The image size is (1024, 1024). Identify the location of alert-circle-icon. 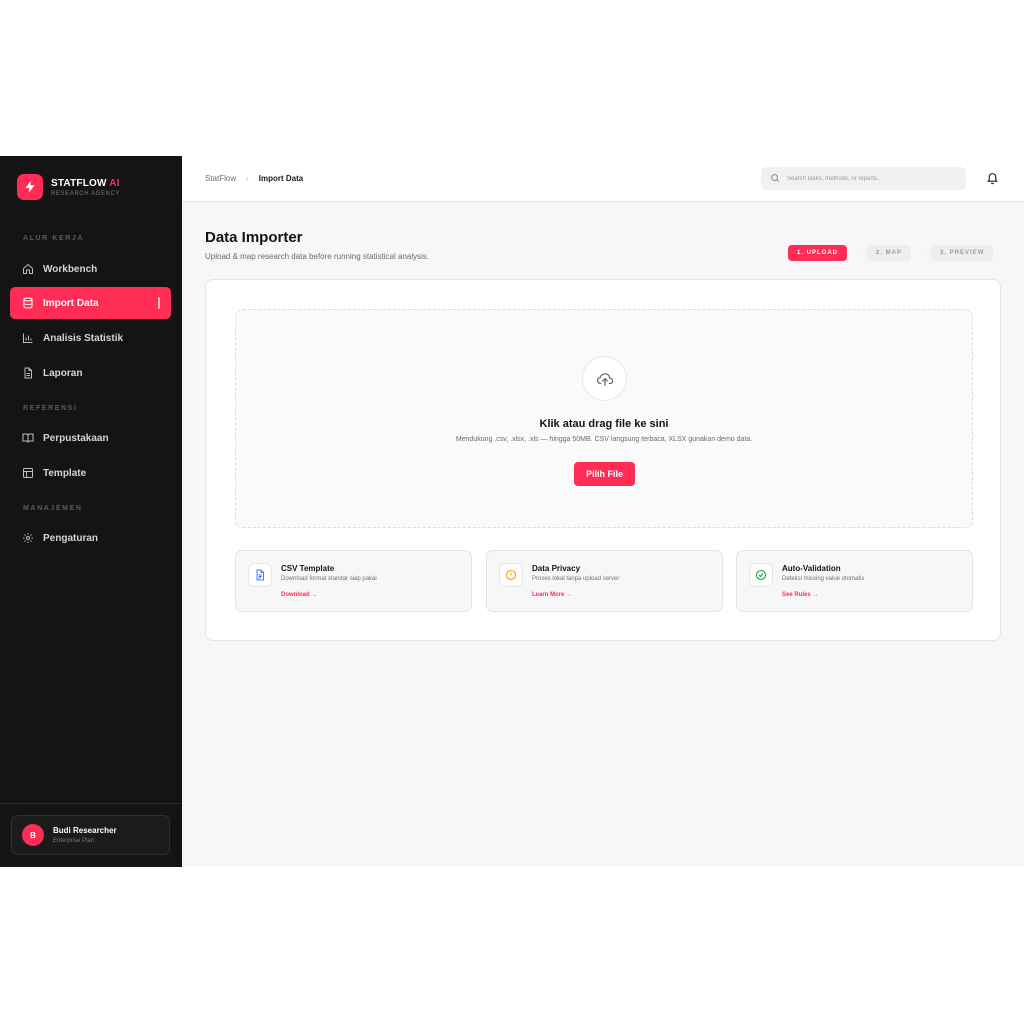
(511, 575).